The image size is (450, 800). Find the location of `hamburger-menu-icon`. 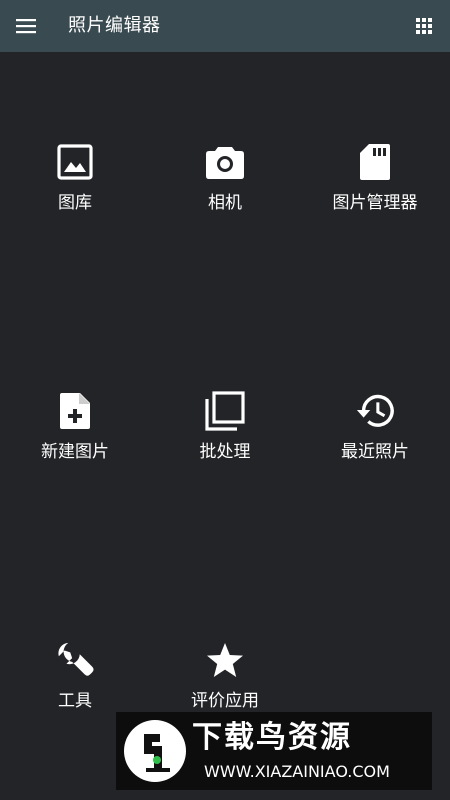

hamburger-menu-icon is located at coordinates (26, 26).